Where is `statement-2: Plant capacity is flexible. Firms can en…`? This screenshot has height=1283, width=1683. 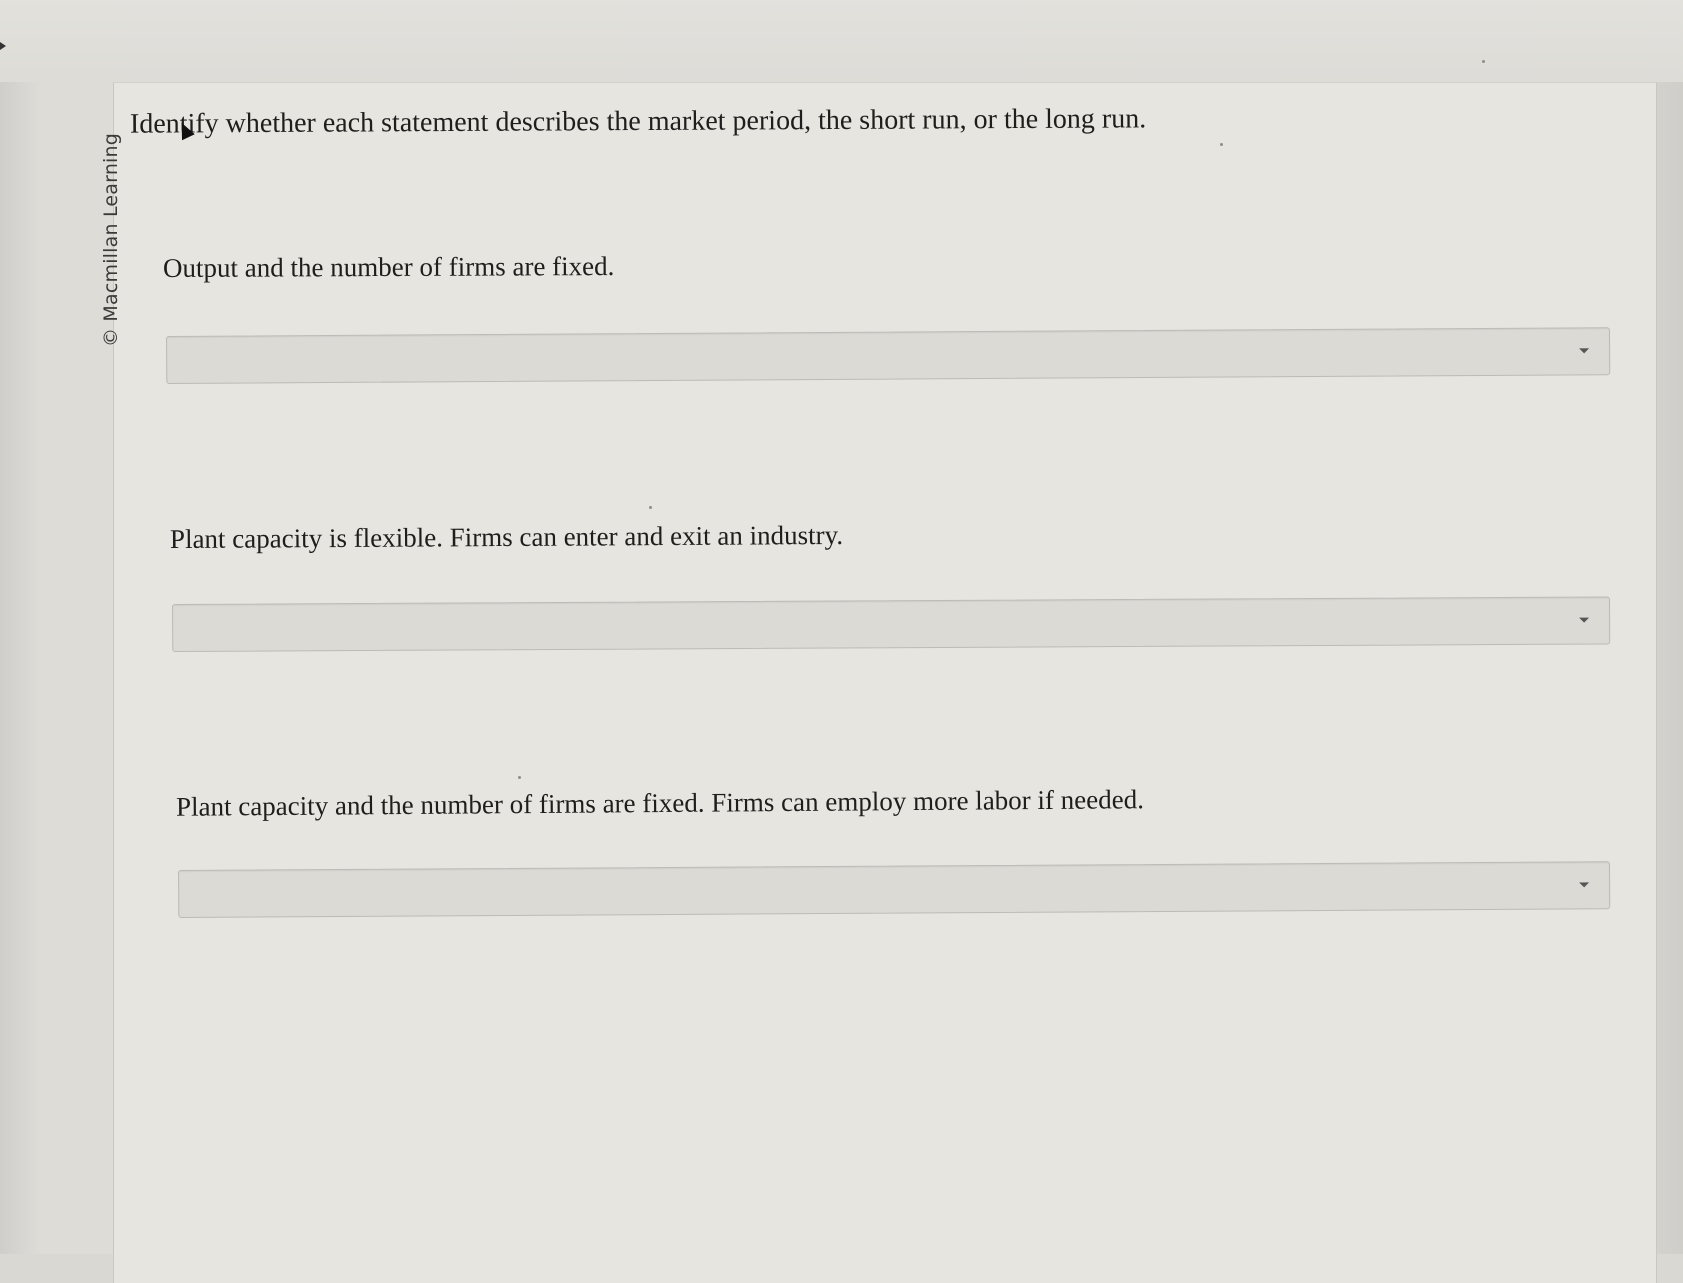 statement-2: Plant capacity is flexible. Firms can en… is located at coordinates (506, 537).